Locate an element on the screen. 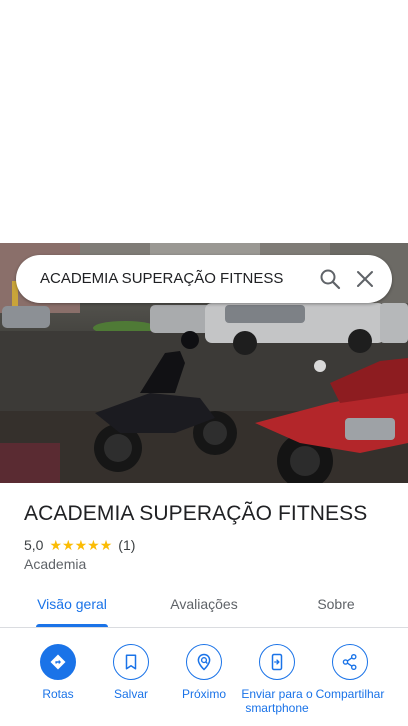 The image size is (408, 726). tab-overview: Visão geral is located at coordinates (72, 606).